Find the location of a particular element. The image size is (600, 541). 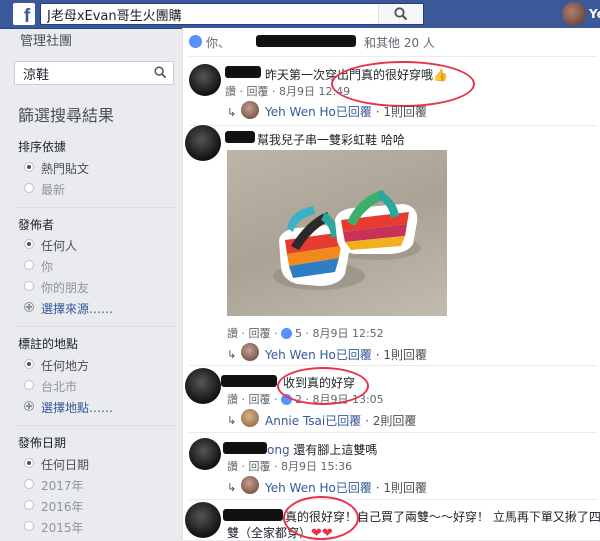

group-search-box is located at coordinates (94, 73).